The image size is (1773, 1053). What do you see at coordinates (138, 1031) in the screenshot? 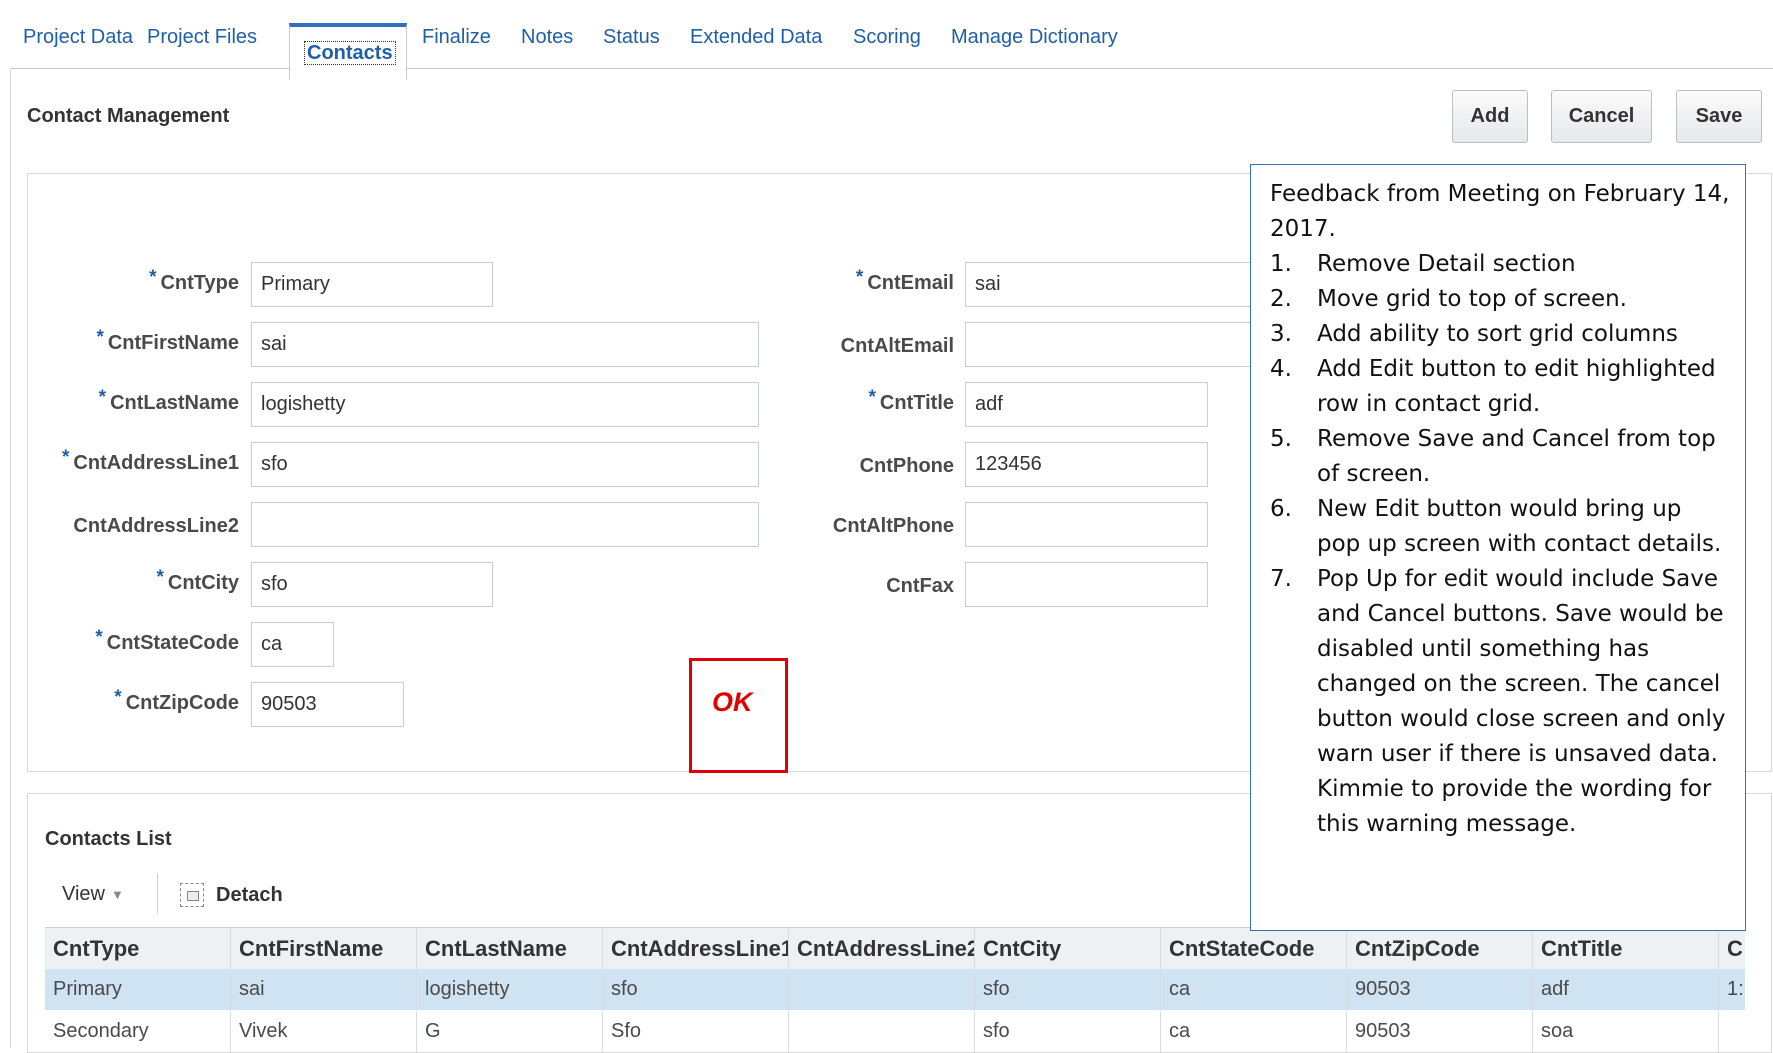
I see `table-cell: Secondary` at bounding box center [138, 1031].